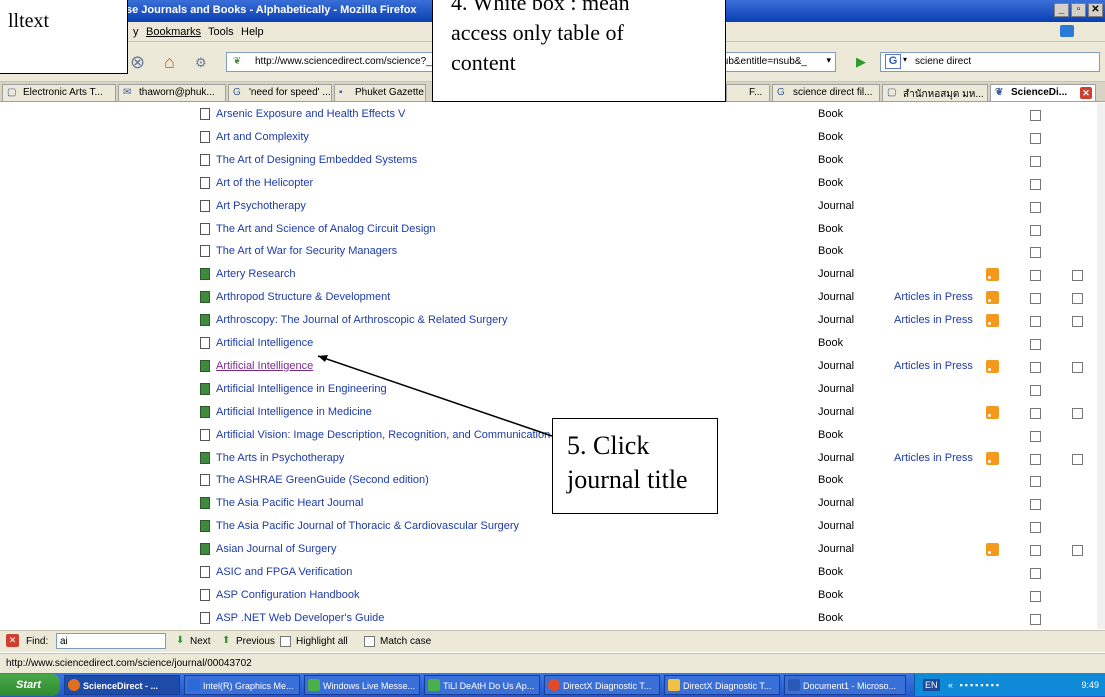 Image resolution: width=1105 pixels, height=697 pixels. I want to click on start-label: Start, so click(29, 685).